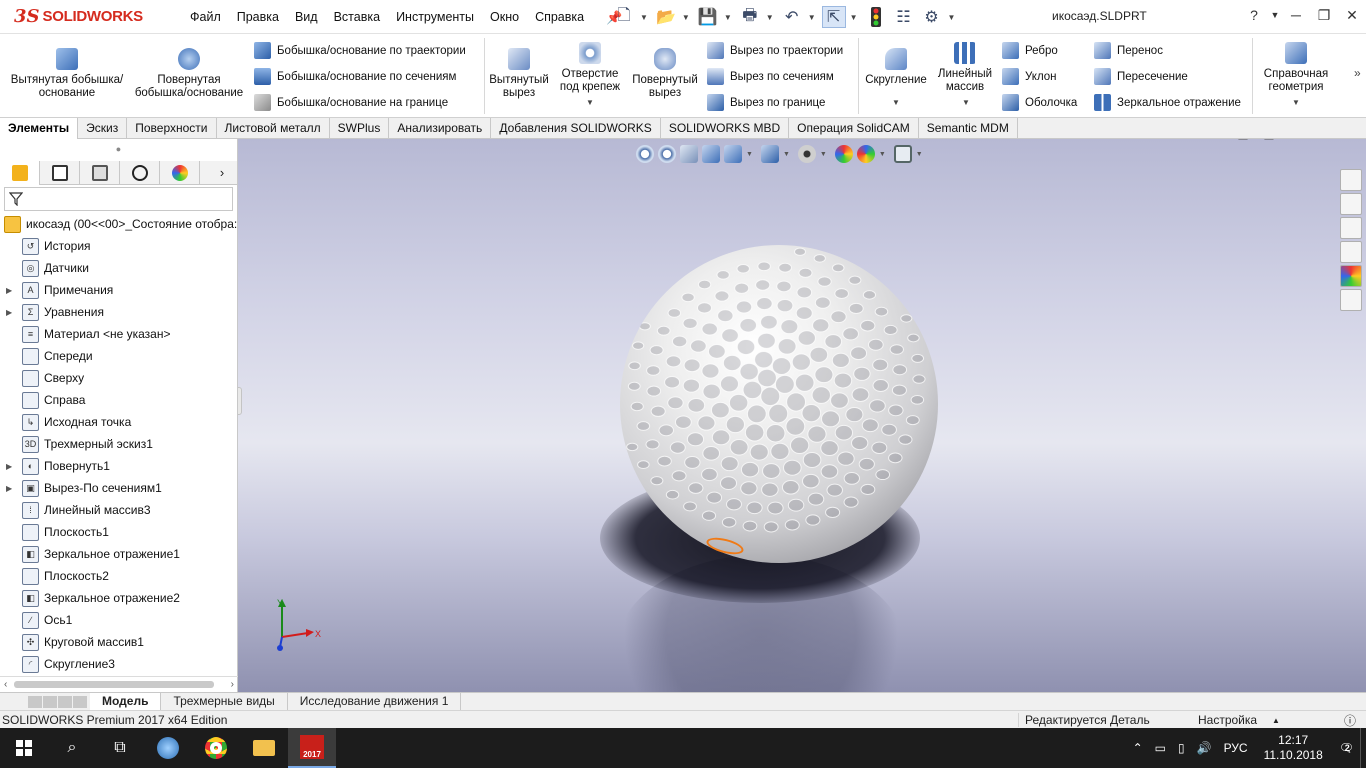 This screenshot has height=768, width=1366. Describe the element at coordinates (666, 17) in the screenshot. I see `open-icon: 📂` at that location.